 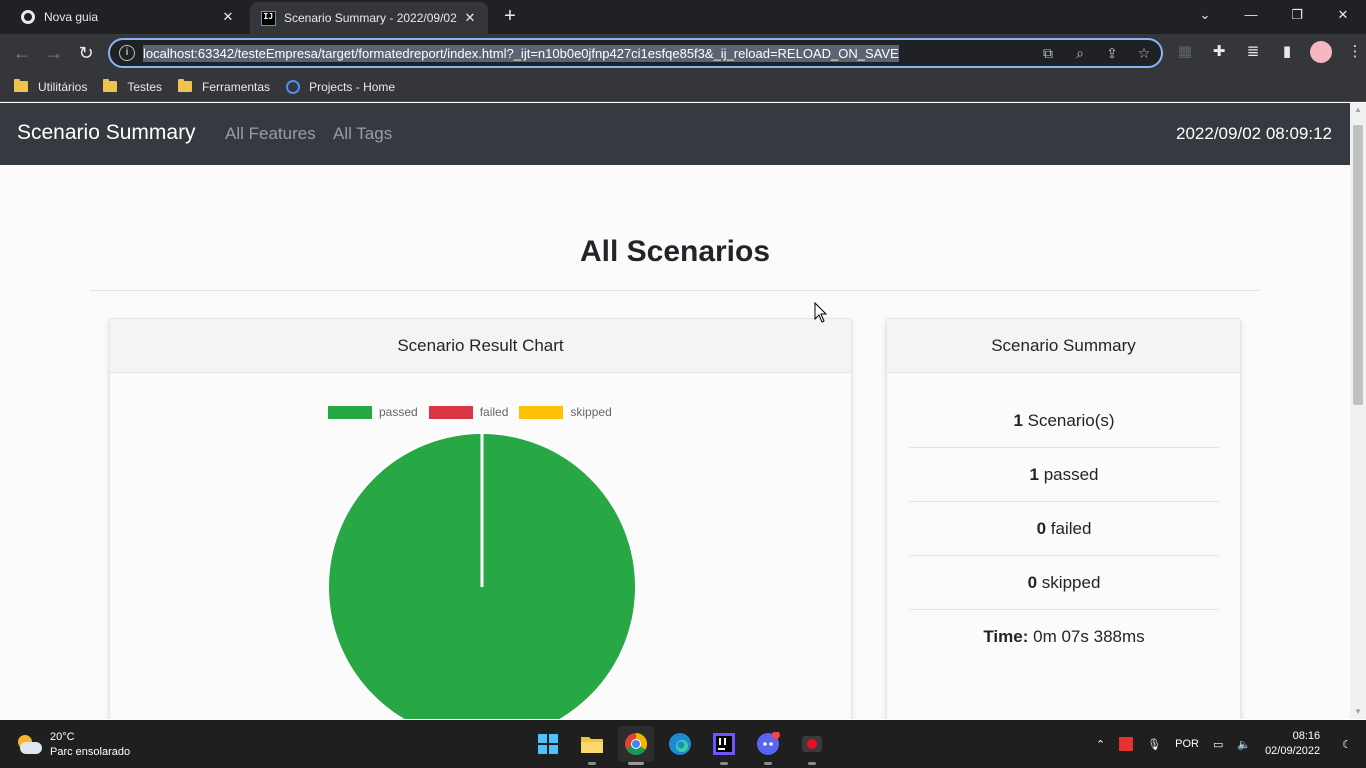 I want to click on site-info-icon: i, so click(x=127, y=53).